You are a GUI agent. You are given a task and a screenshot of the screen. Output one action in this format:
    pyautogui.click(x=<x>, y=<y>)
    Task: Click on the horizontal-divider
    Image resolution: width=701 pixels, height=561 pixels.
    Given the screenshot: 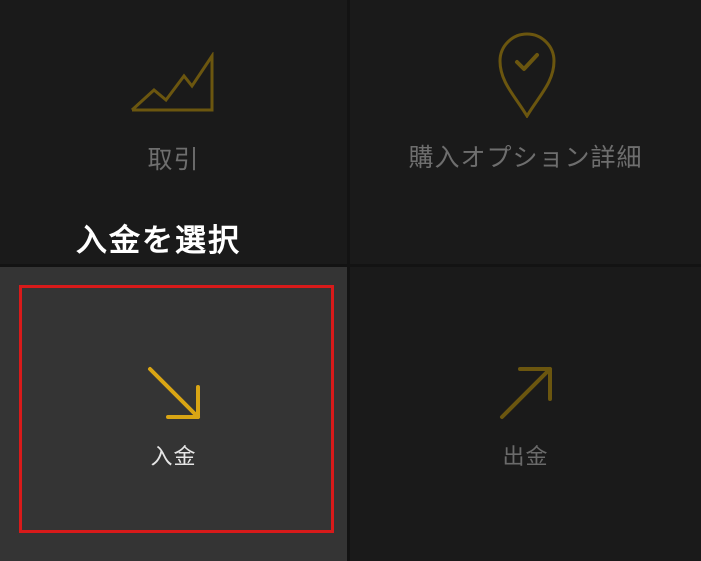 What is the action you would take?
    pyautogui.click(x=350, y=265)
    